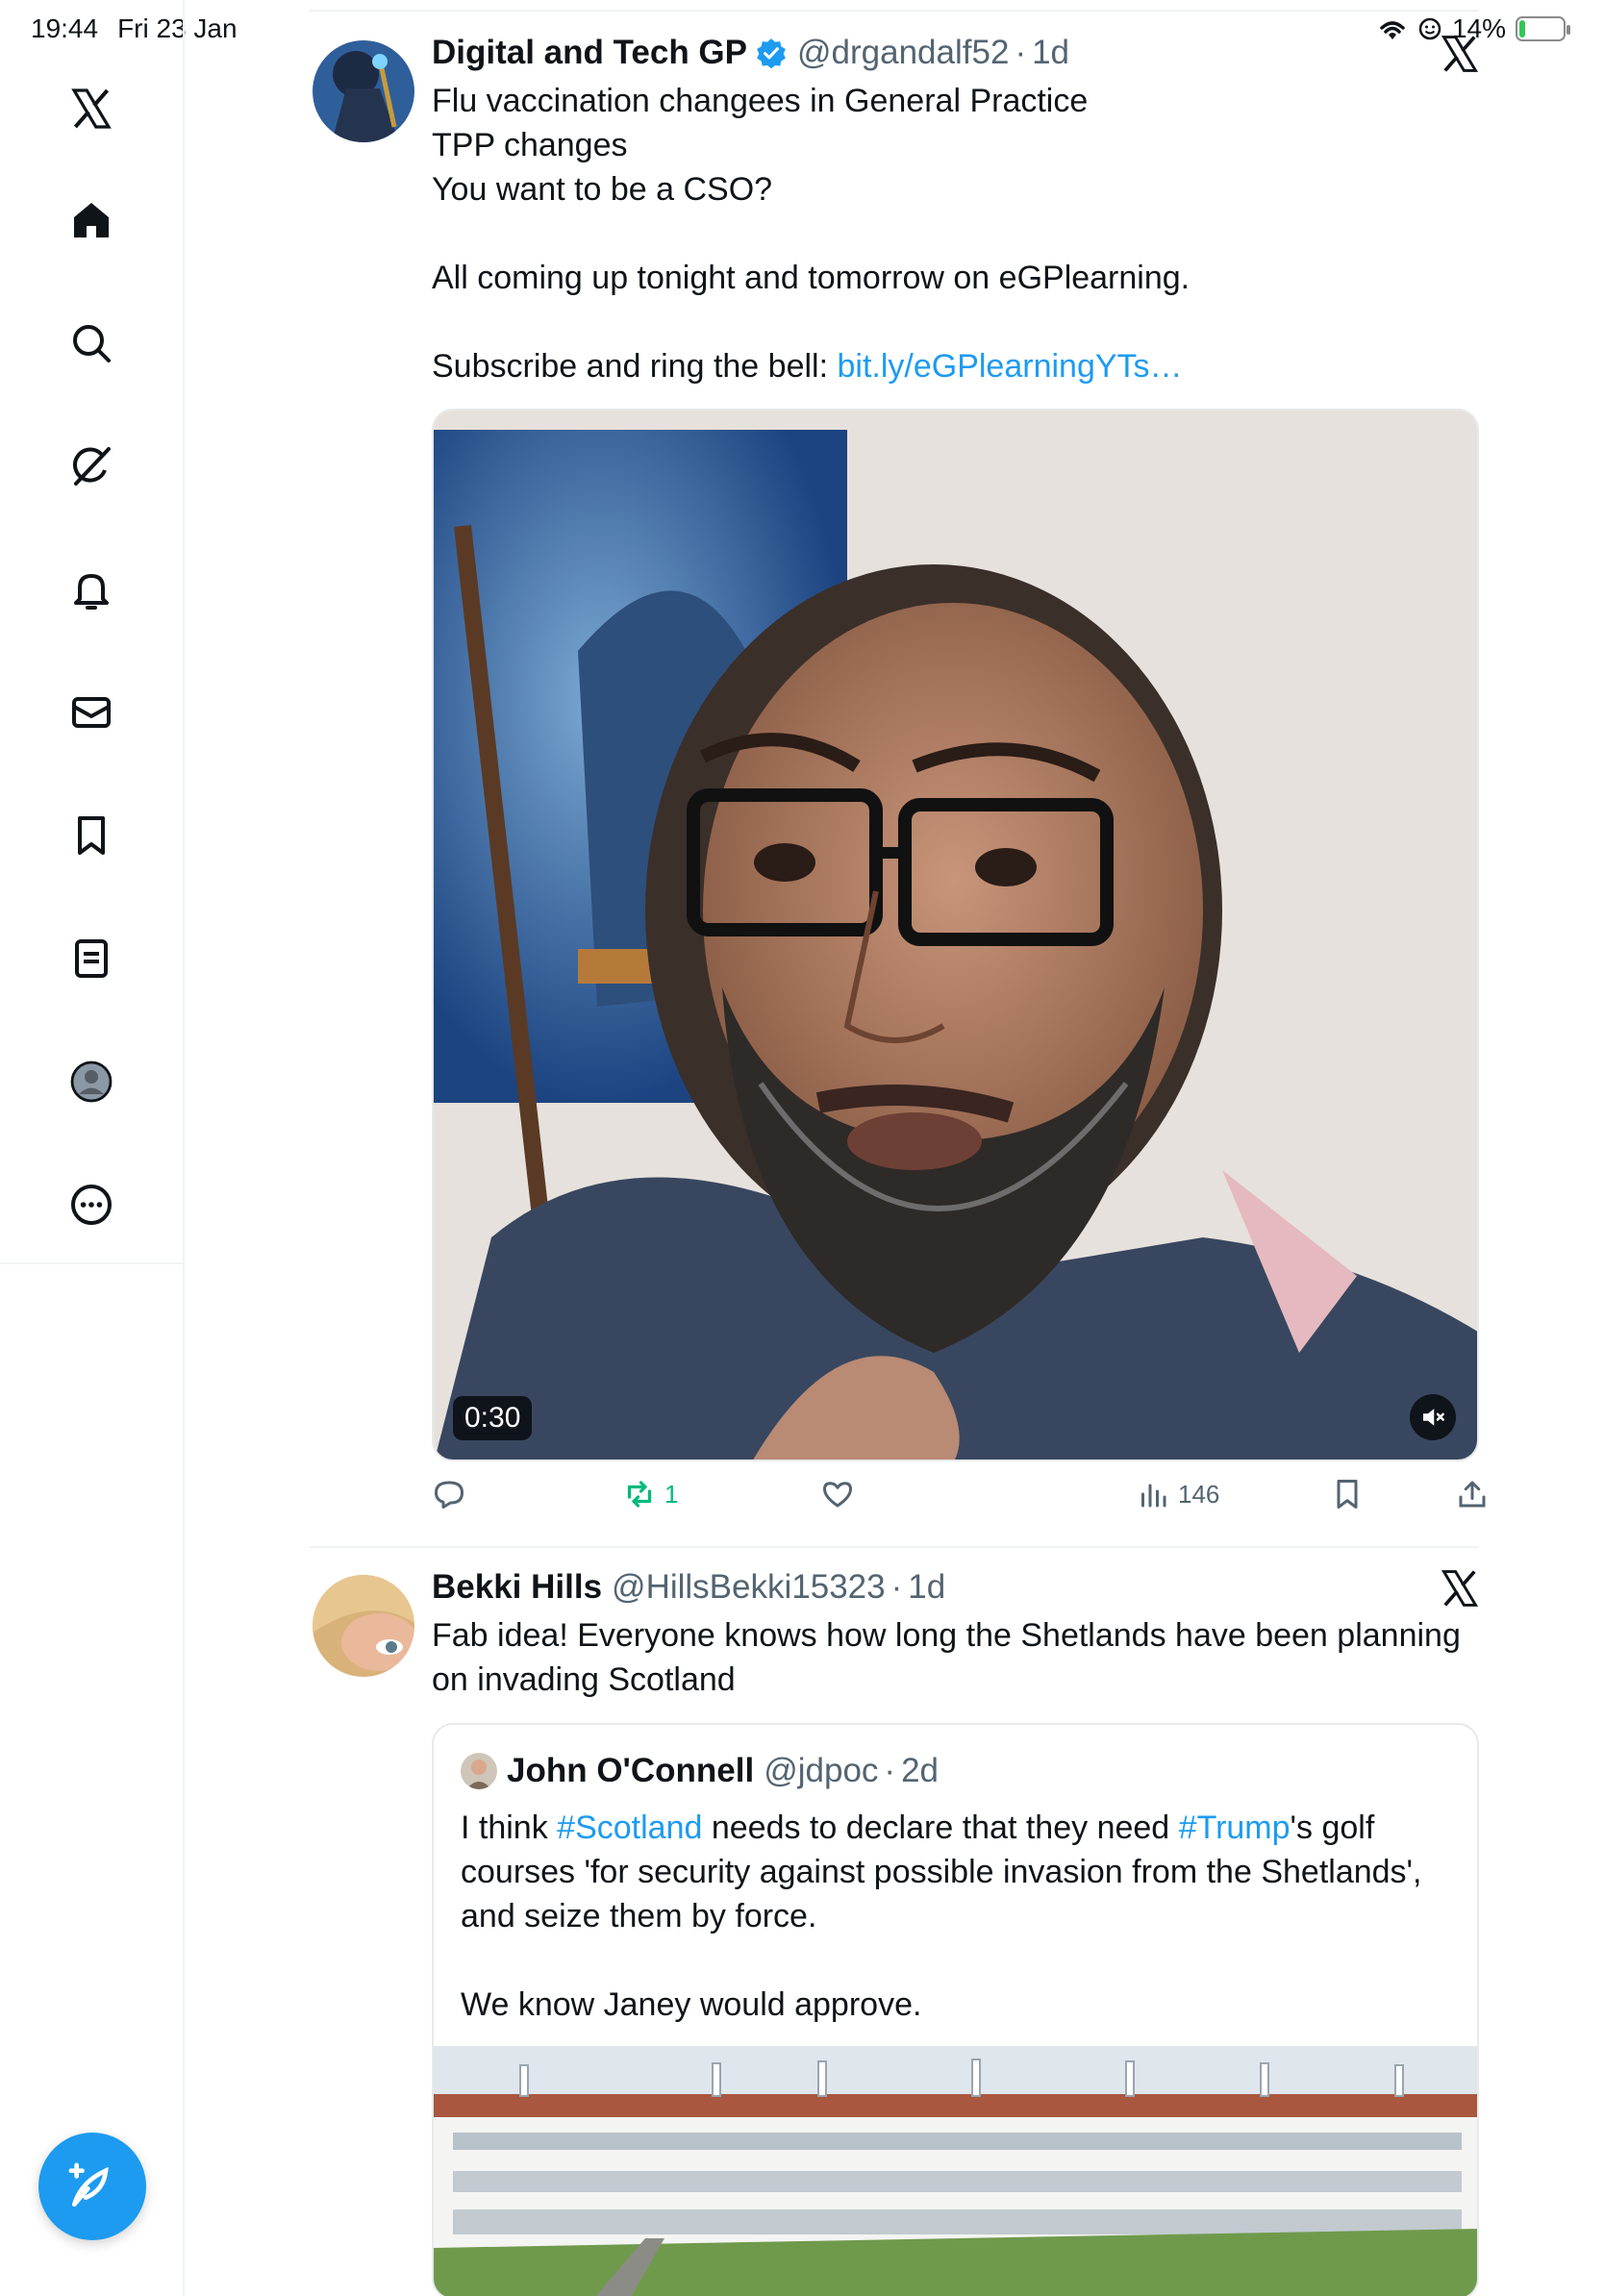 The width and height of the screenshot is (1604, 2296). I want to click on quoted-author-handle: @jdpoc, so click(821, 1770).